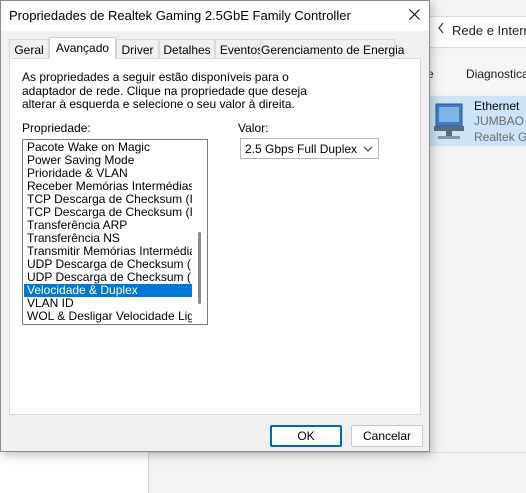  What do you see at coordinates (108, 212) in the screenshot?
I see `list-item: TCP Descarga de Checksum (IPv6` at bounding box center [108, 212].